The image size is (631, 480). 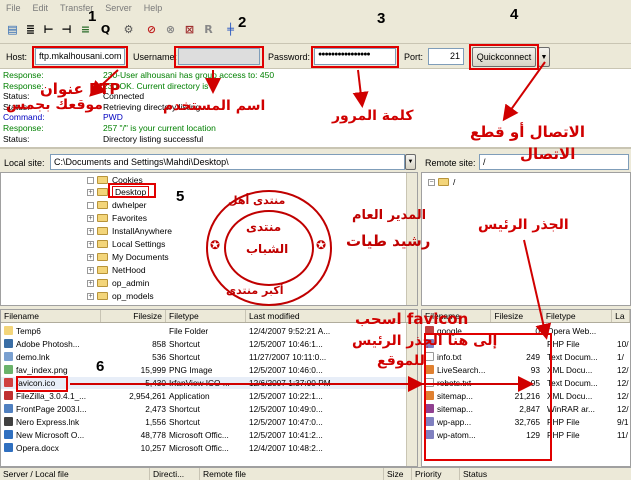 I want to click on annotation-favicon-line3: للموقع, so click(x=401, y=361).